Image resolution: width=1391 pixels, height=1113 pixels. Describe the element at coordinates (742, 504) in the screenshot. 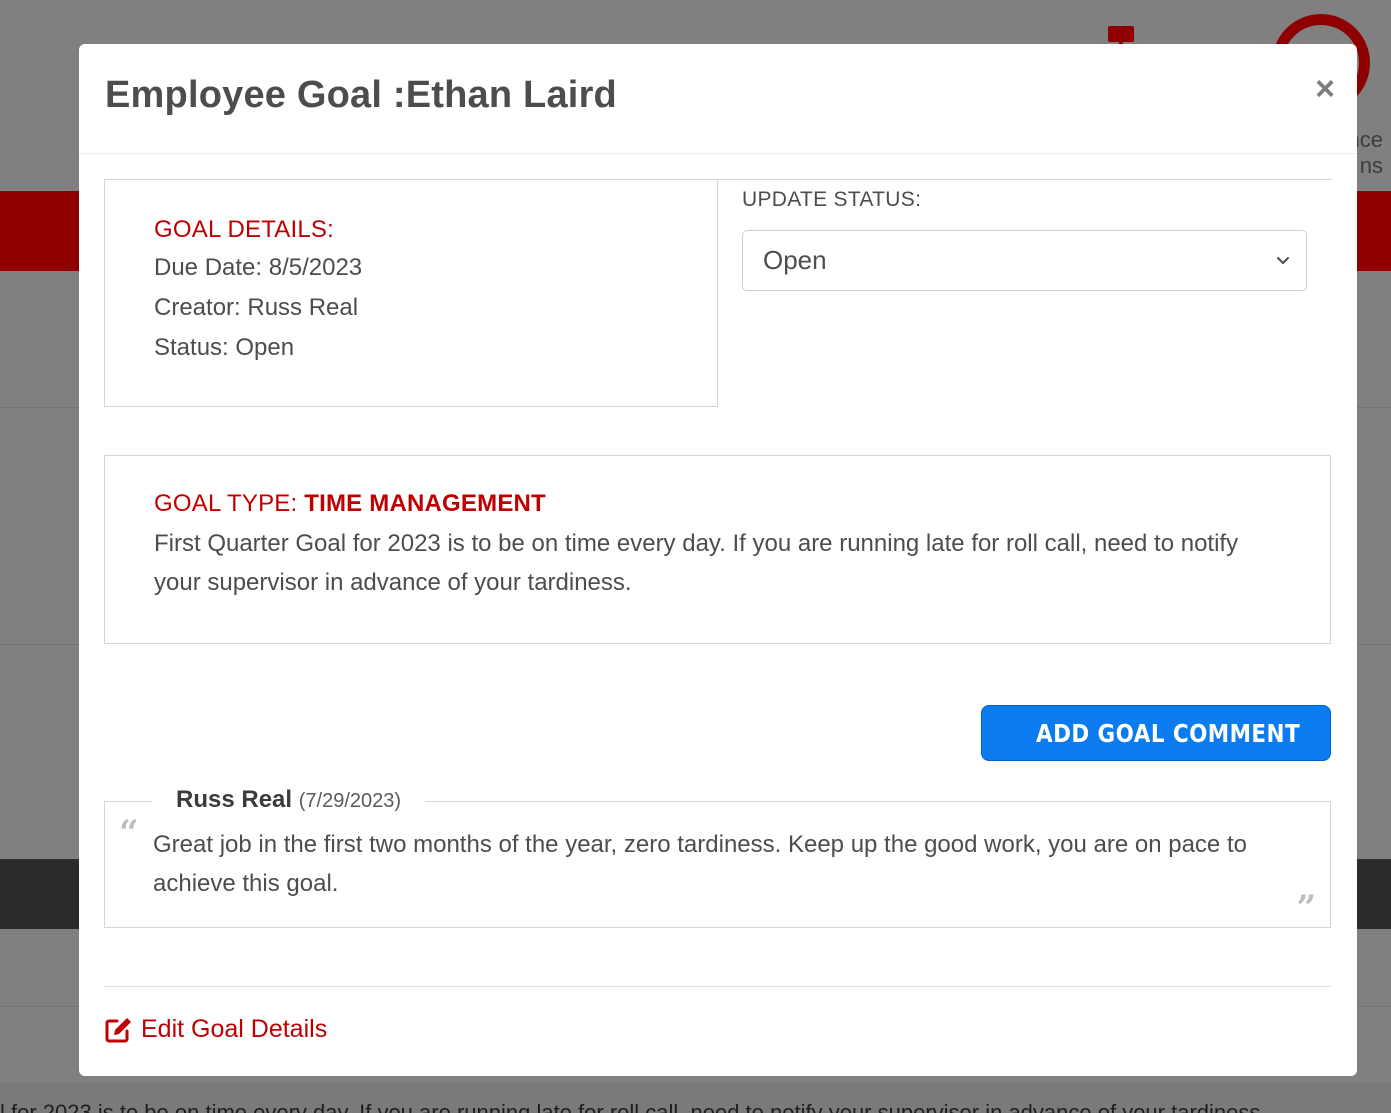

I see `goal-type-heading: GOAL TYPE: TIME MANAGEMENT` at that location.